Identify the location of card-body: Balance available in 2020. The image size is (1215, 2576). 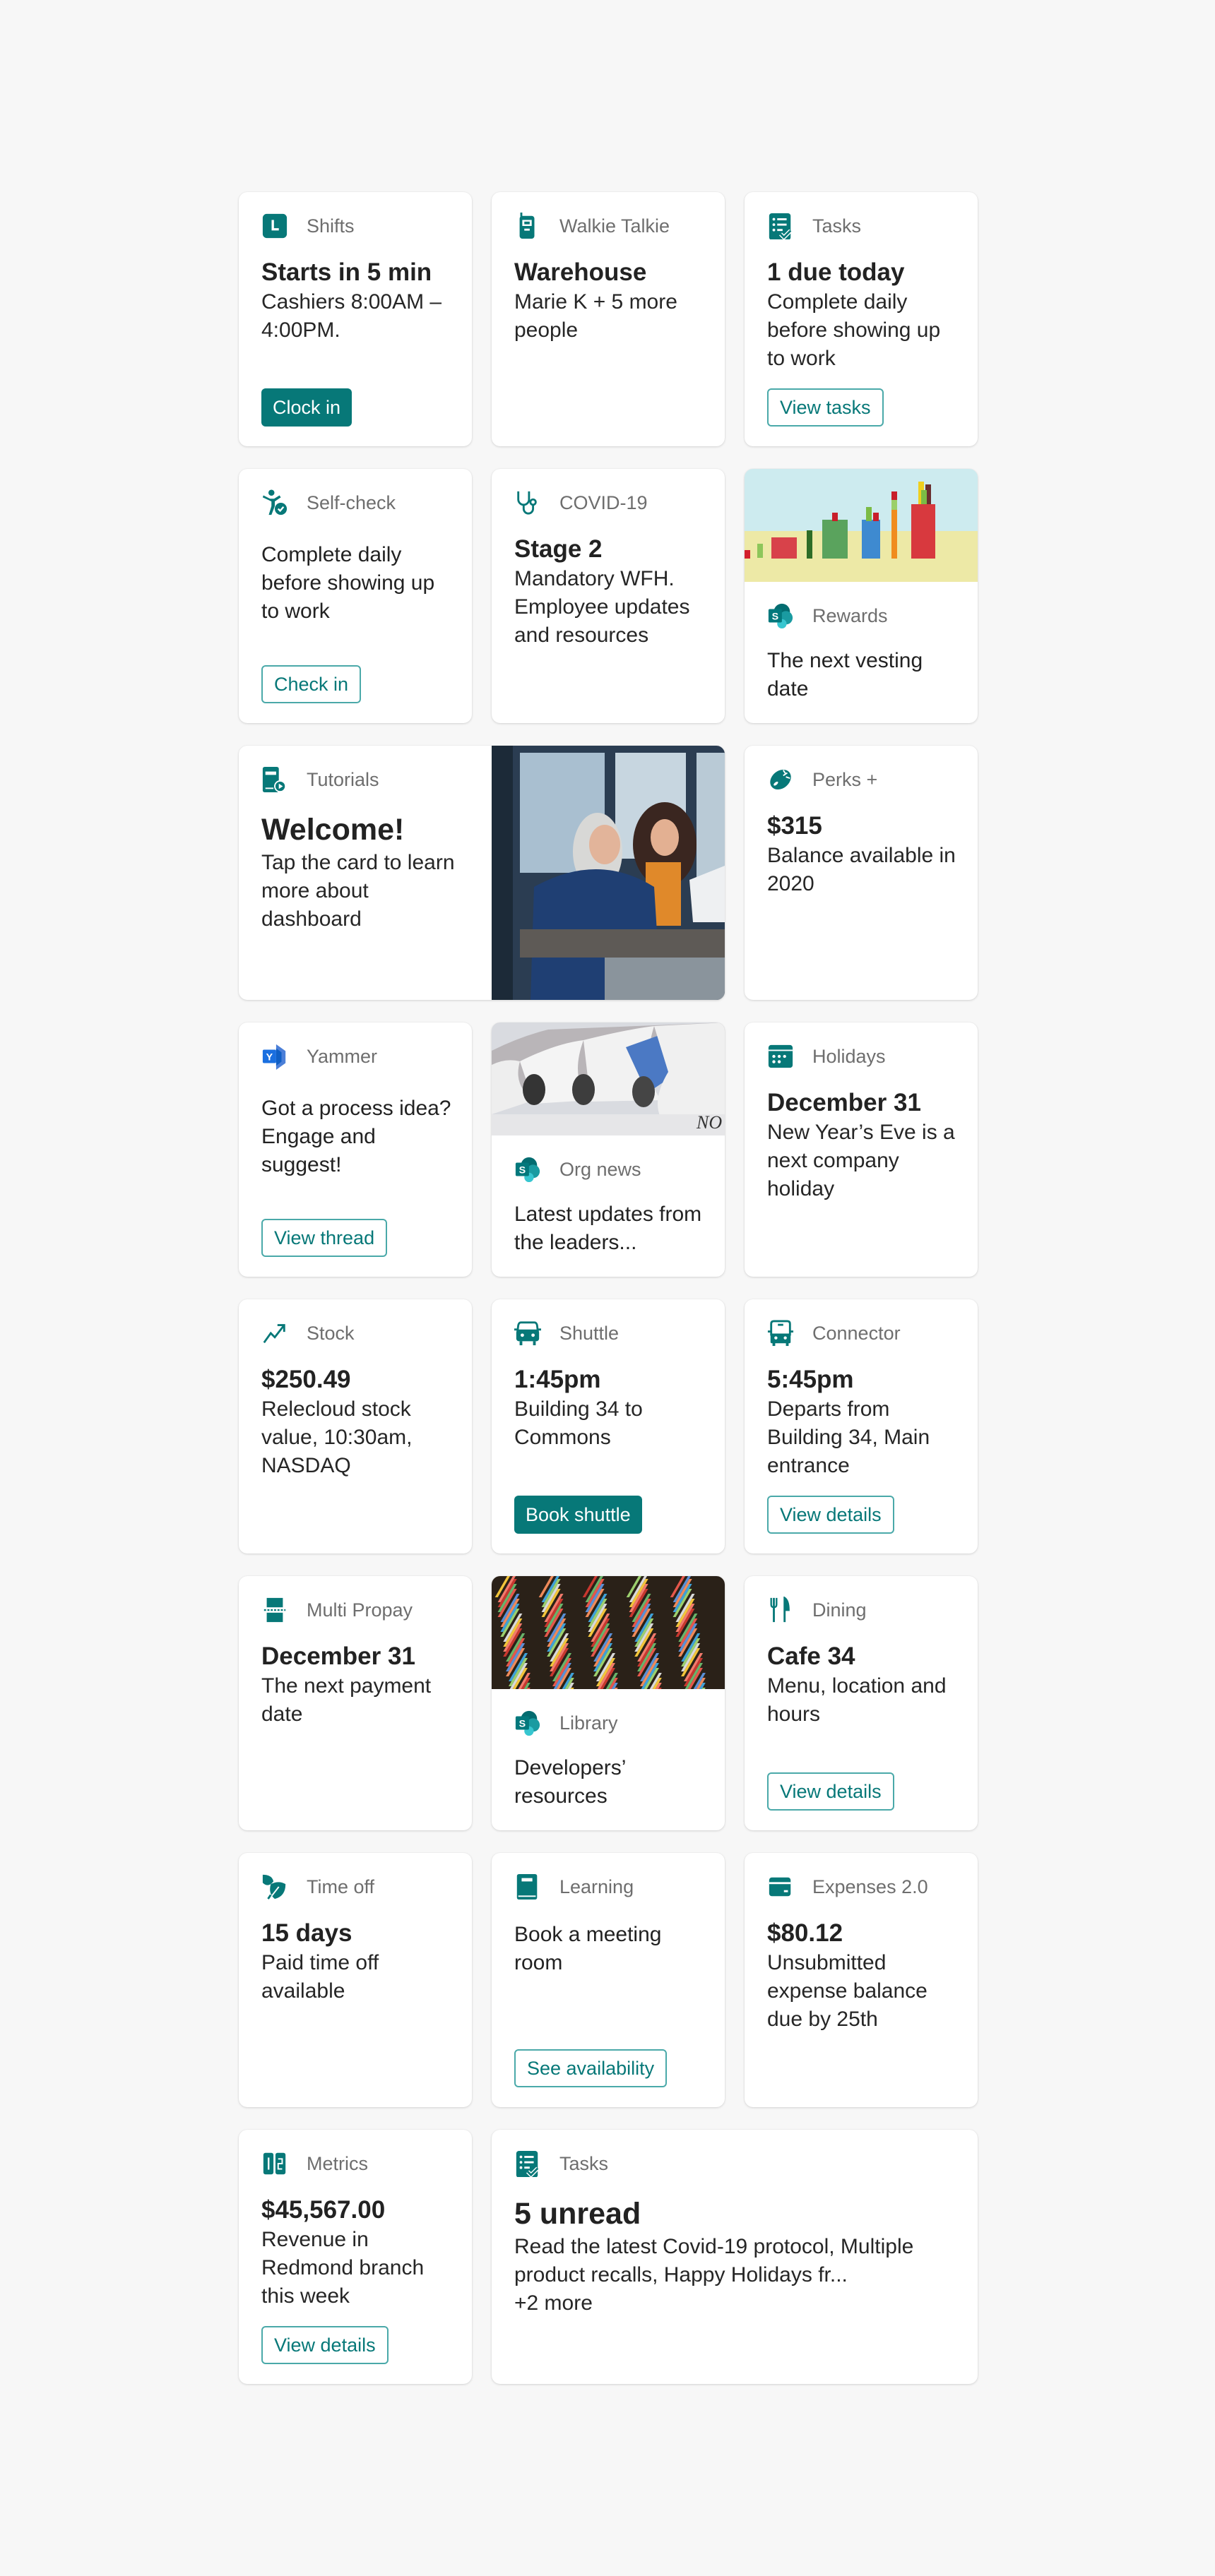
(862, 869).